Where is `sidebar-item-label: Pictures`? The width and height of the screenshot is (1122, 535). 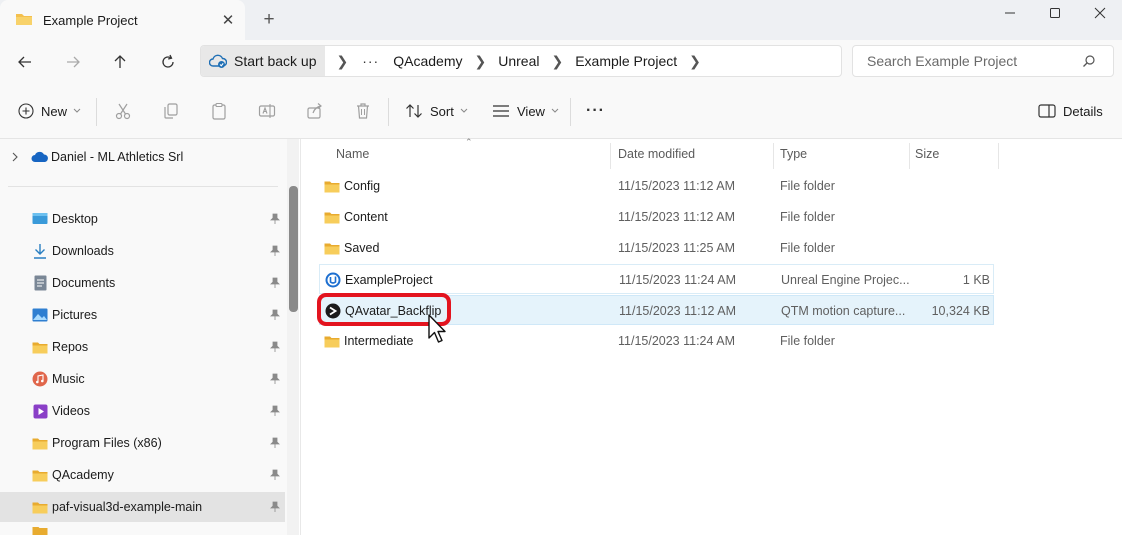
sidebar-item-label: Pictures is located at coordinates (75, 315).